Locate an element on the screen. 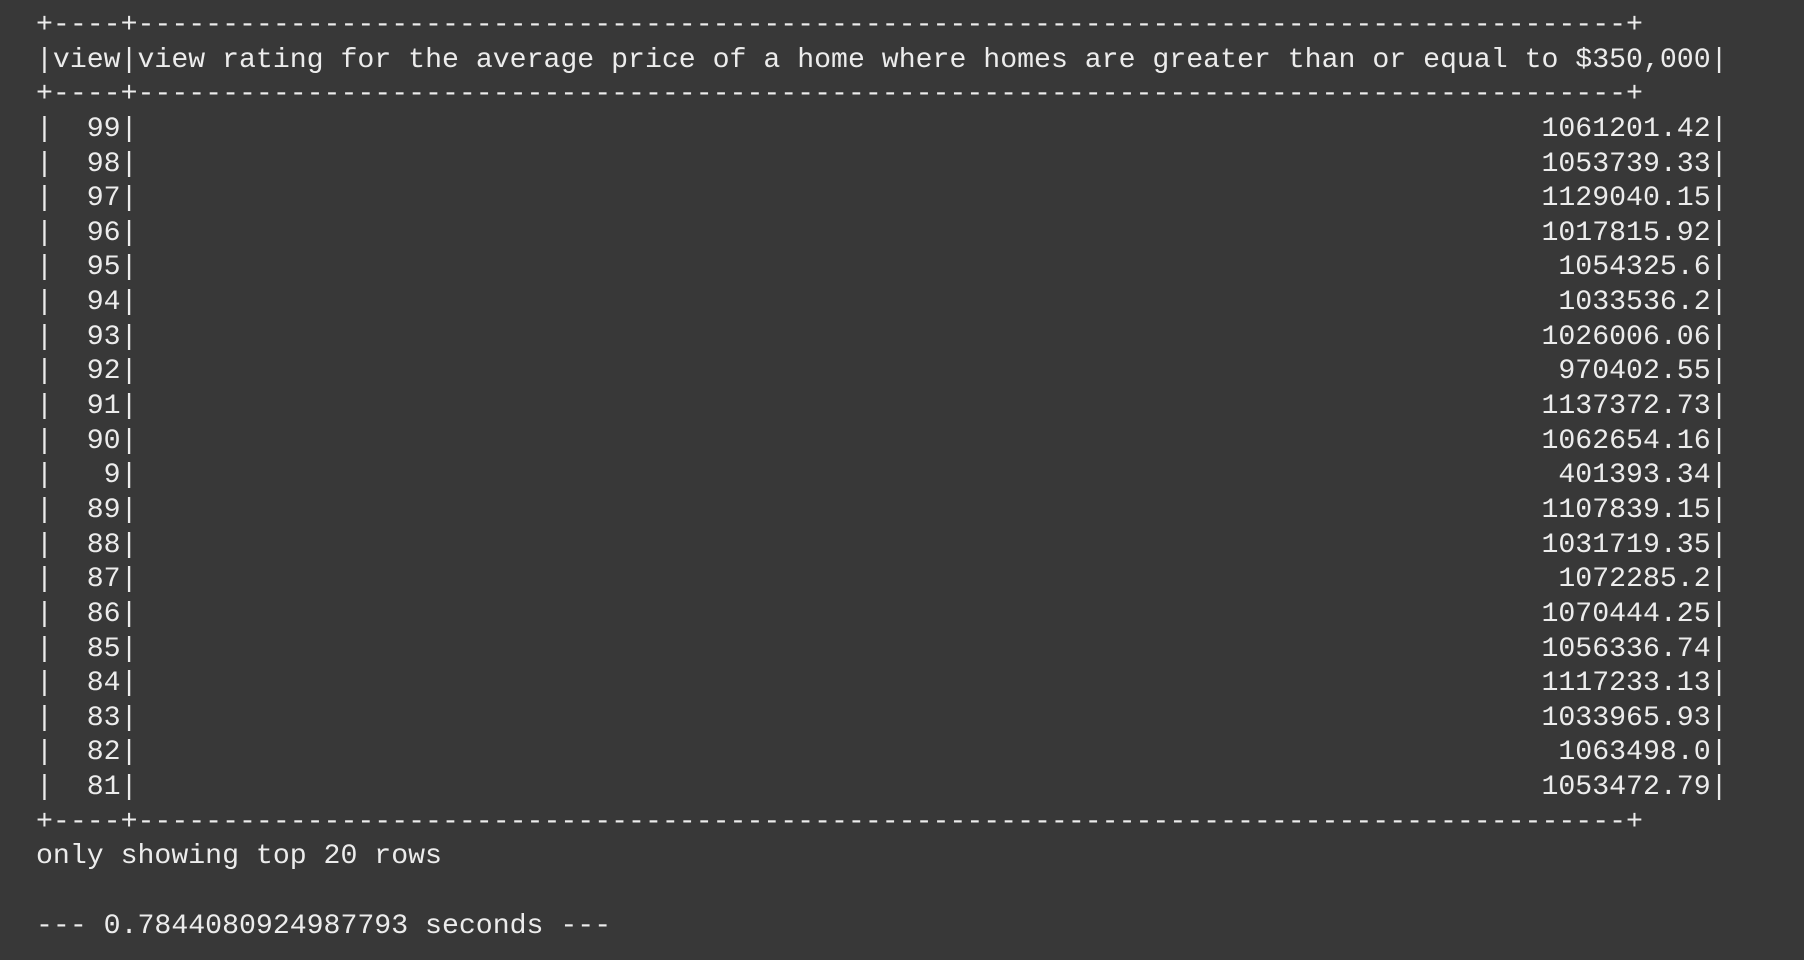 Image resolution: width=1804 pixels, height=960 pixels. cell-view: 99 is located at coordinates (86, 129).